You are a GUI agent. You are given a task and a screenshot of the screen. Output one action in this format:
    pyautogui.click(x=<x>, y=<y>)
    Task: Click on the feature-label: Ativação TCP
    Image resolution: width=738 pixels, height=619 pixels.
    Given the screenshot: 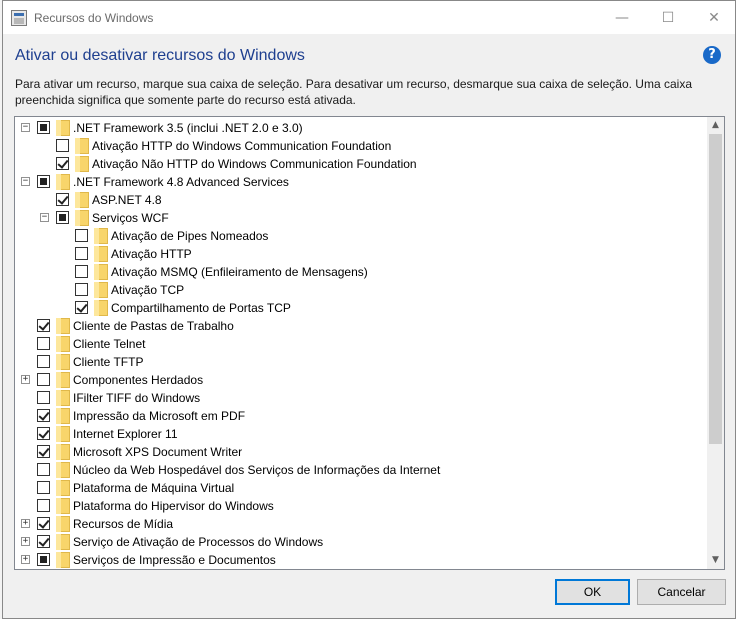 What is the action you would take?
    pyautogui.click(x=148, y=290)
    